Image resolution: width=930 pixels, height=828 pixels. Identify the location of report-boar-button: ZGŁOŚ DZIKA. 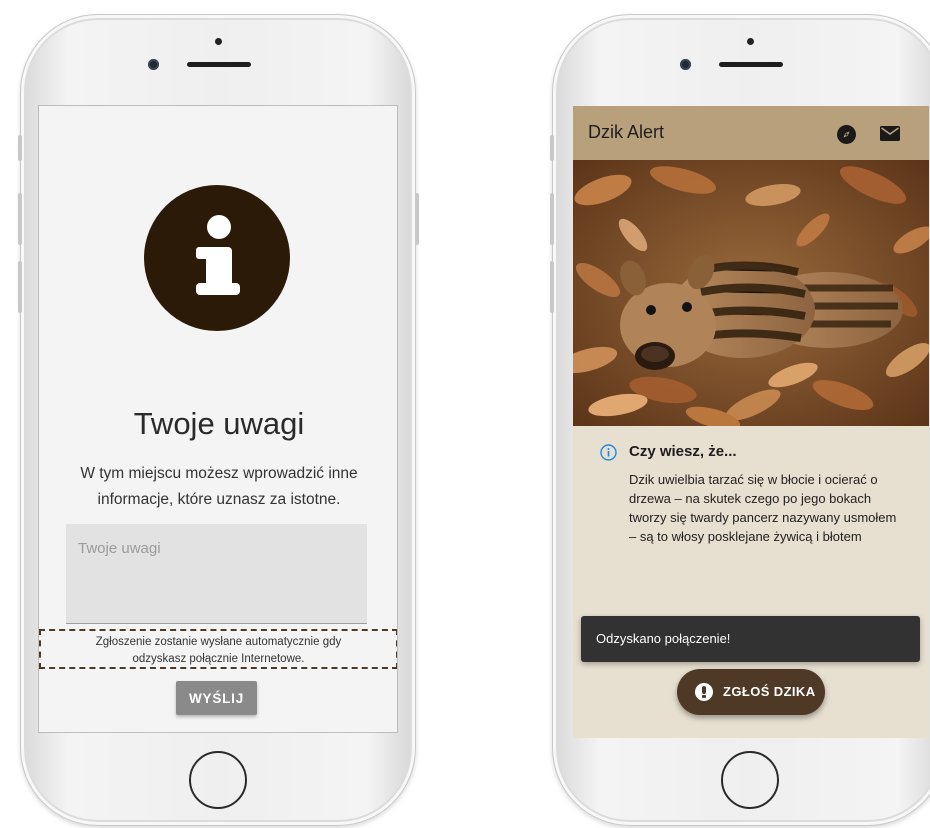
(751, 692).